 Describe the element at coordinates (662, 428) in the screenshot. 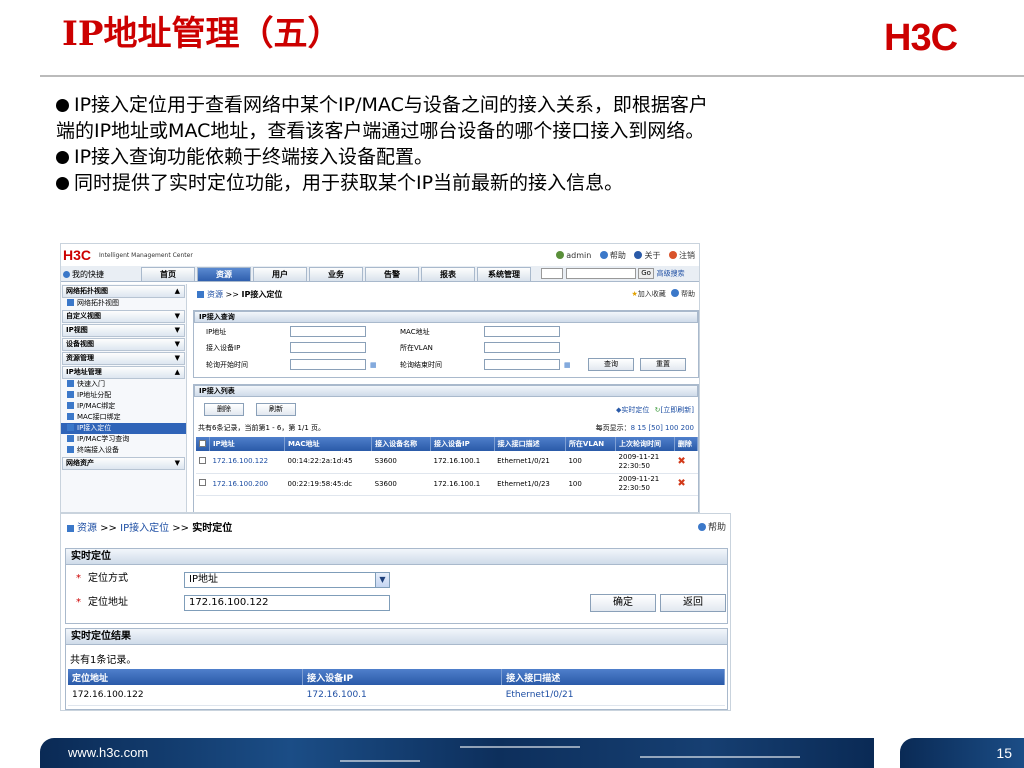

I see `page-size-options: 8 15 [50] 100 200` at that location.